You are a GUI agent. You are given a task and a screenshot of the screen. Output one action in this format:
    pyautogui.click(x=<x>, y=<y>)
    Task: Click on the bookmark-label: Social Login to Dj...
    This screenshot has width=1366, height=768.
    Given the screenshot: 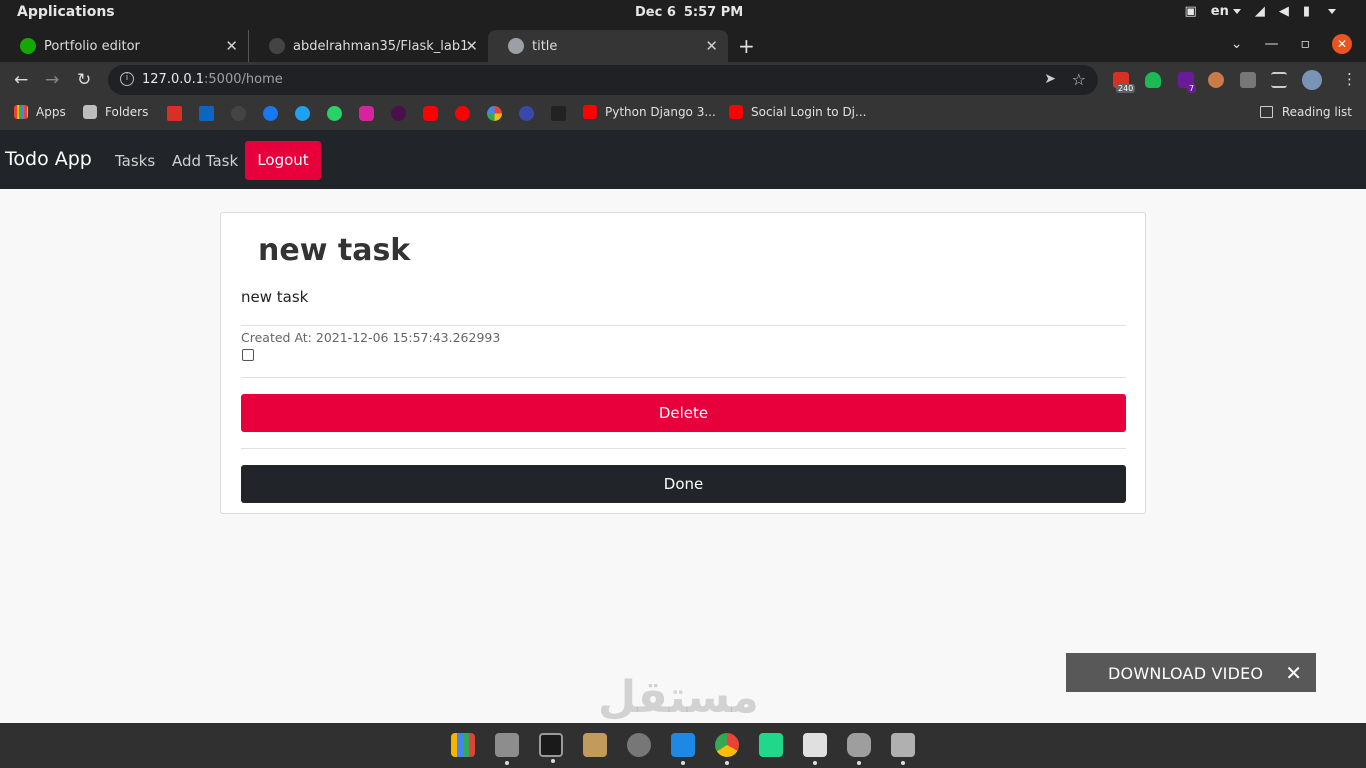 What is the action you would take?
    pyautogui.click(x=809, y=112)
    